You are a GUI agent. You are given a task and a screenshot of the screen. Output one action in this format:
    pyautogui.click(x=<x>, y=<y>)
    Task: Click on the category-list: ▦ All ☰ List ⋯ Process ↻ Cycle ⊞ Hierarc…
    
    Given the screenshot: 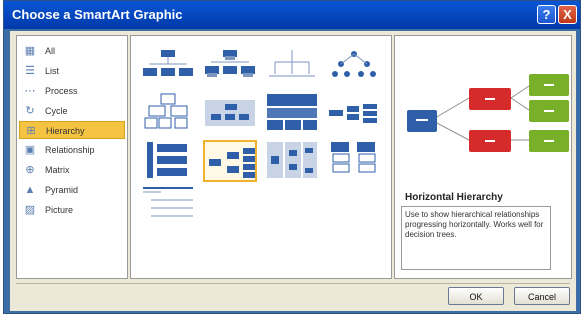 What is the action you would take?
    pyautogui.click(x=72, y=157)
    